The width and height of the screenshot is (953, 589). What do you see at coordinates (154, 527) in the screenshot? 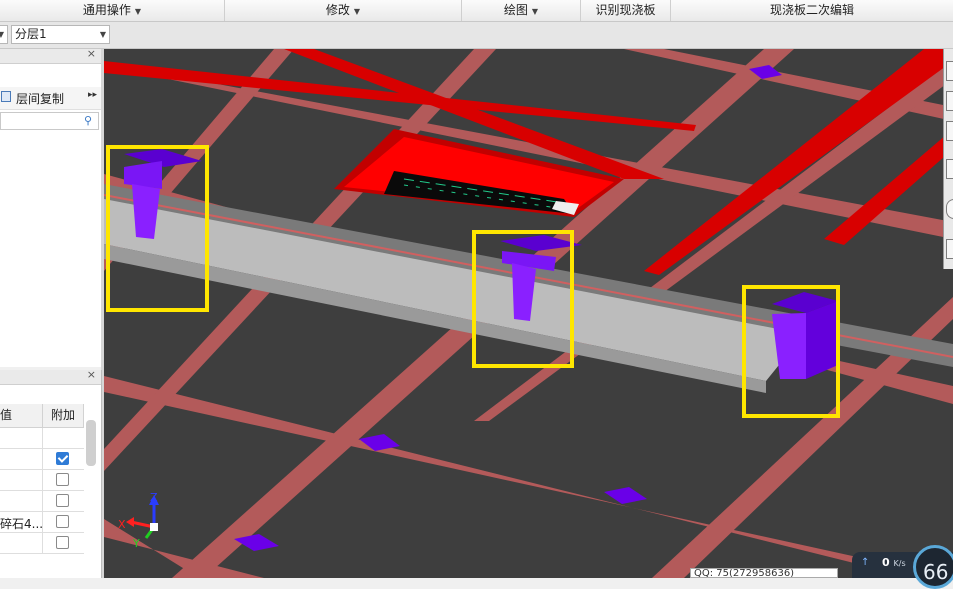
I see `axis-origin` at bounding box center [154, 527].